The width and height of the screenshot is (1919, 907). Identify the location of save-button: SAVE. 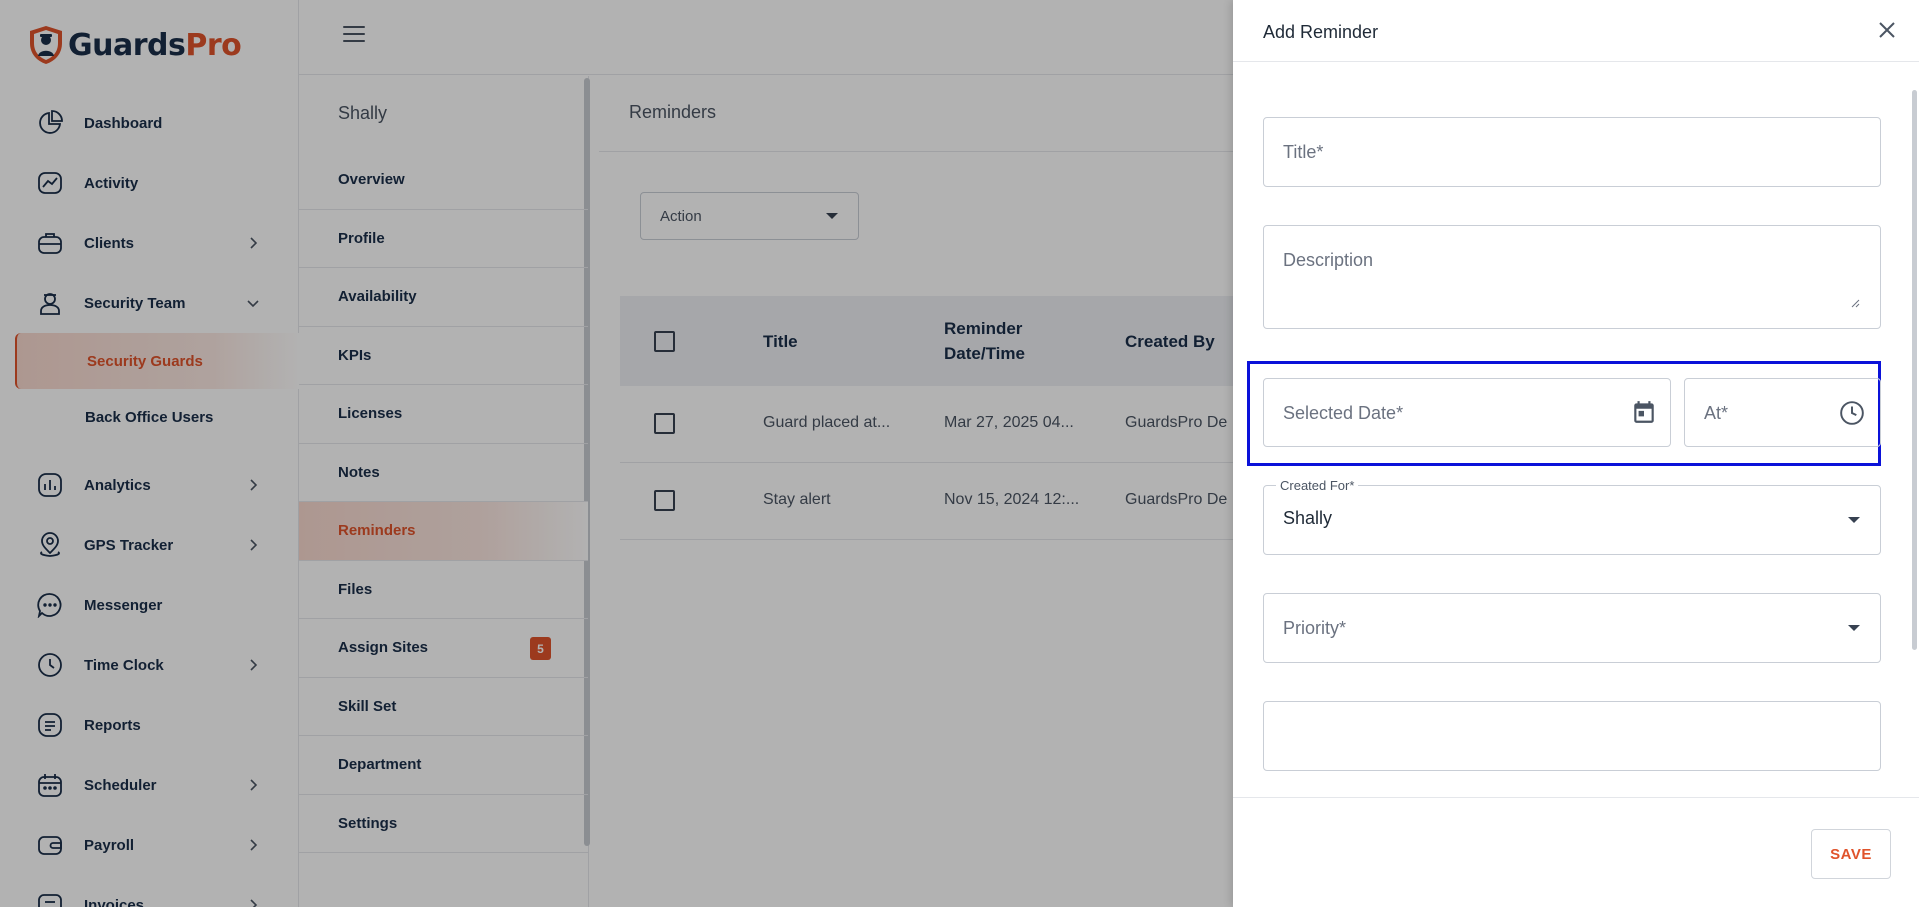
(1851, 854).